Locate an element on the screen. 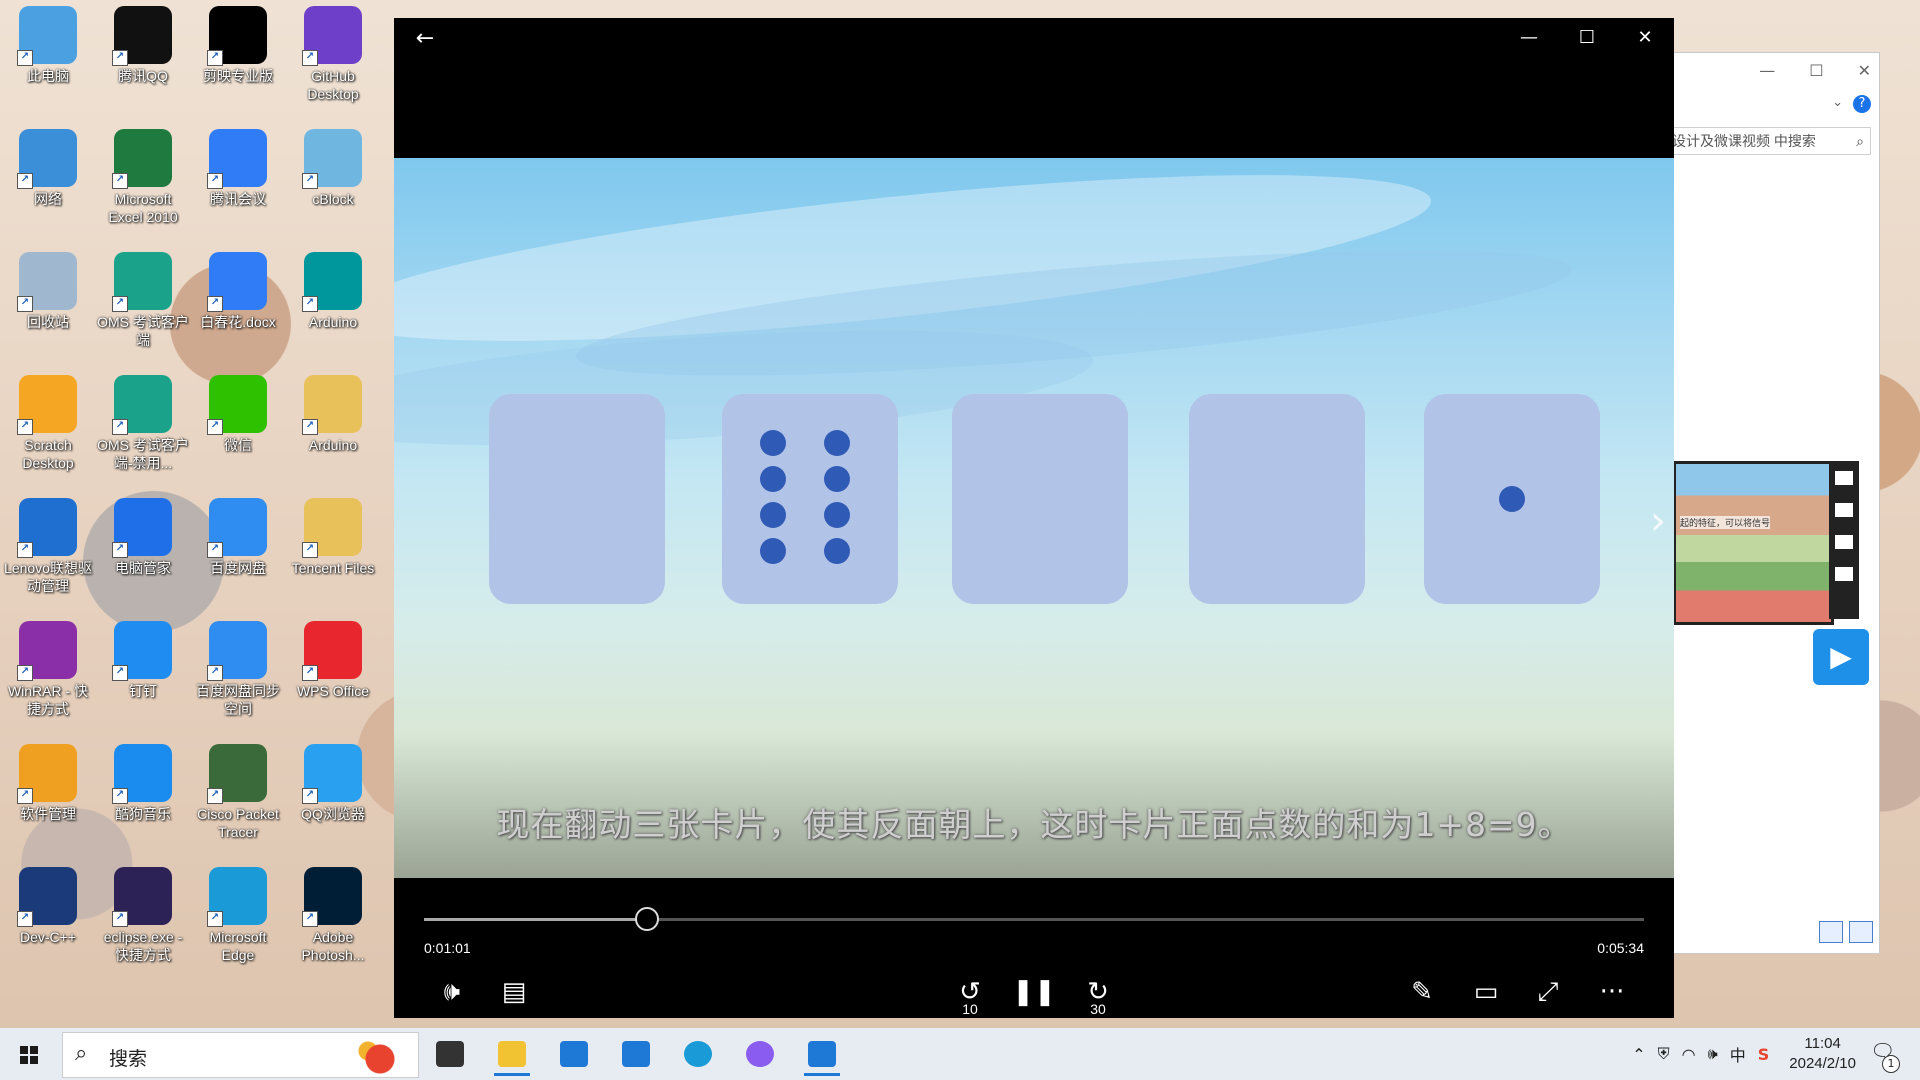 Image resolution: width=1920 pixels, height=1080 pixels. baidu-netdisk-icon: ↗ is located at coordinates (237, 528).